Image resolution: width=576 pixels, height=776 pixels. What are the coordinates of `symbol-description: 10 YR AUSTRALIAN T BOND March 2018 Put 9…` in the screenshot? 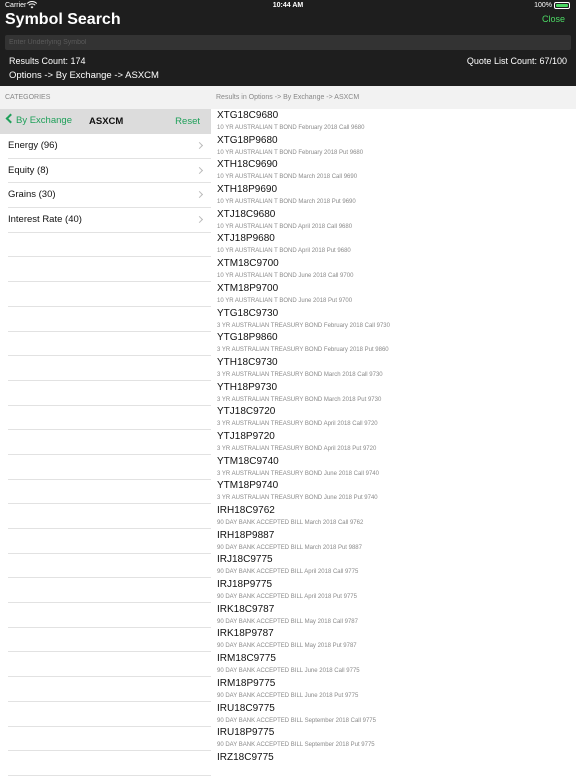 It's located at (286, 202).